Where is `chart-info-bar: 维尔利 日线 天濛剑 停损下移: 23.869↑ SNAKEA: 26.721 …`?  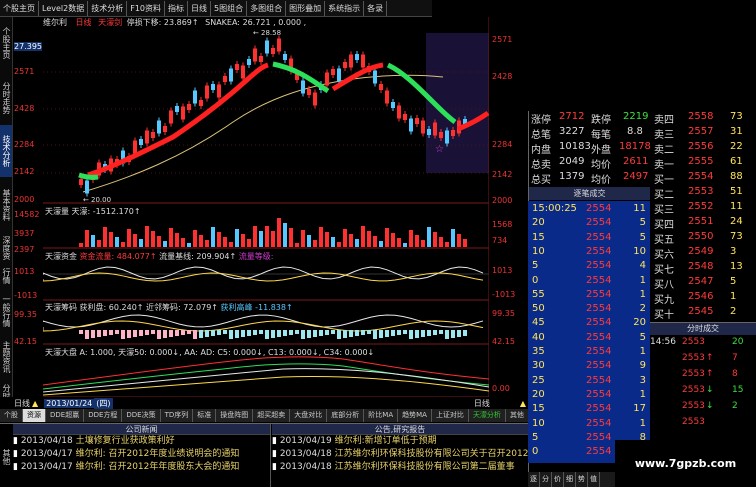
chart-info-bar: 维尔利 日线 天濛剑 停损下移: 23.869↑ SNAKEA: 26.721 … is located at coordinates (234, 23).